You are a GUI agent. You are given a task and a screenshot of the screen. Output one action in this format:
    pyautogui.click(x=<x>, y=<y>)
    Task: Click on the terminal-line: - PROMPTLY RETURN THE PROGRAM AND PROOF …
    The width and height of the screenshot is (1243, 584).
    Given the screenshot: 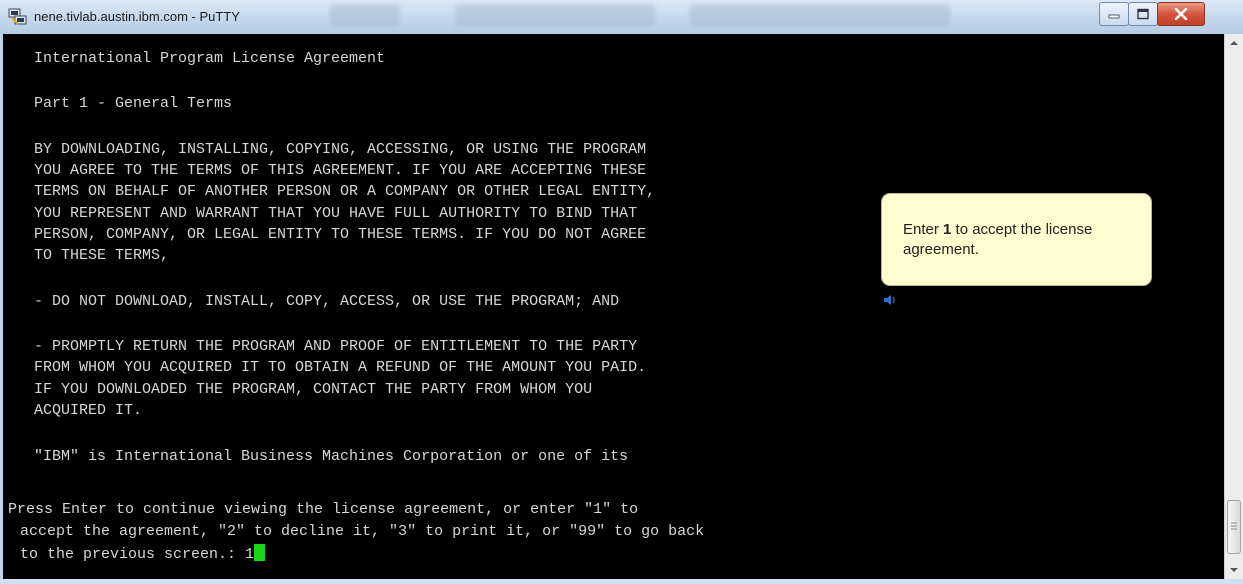 What is the action you would take?
    pyautogui.click(x=336, y=346)
    